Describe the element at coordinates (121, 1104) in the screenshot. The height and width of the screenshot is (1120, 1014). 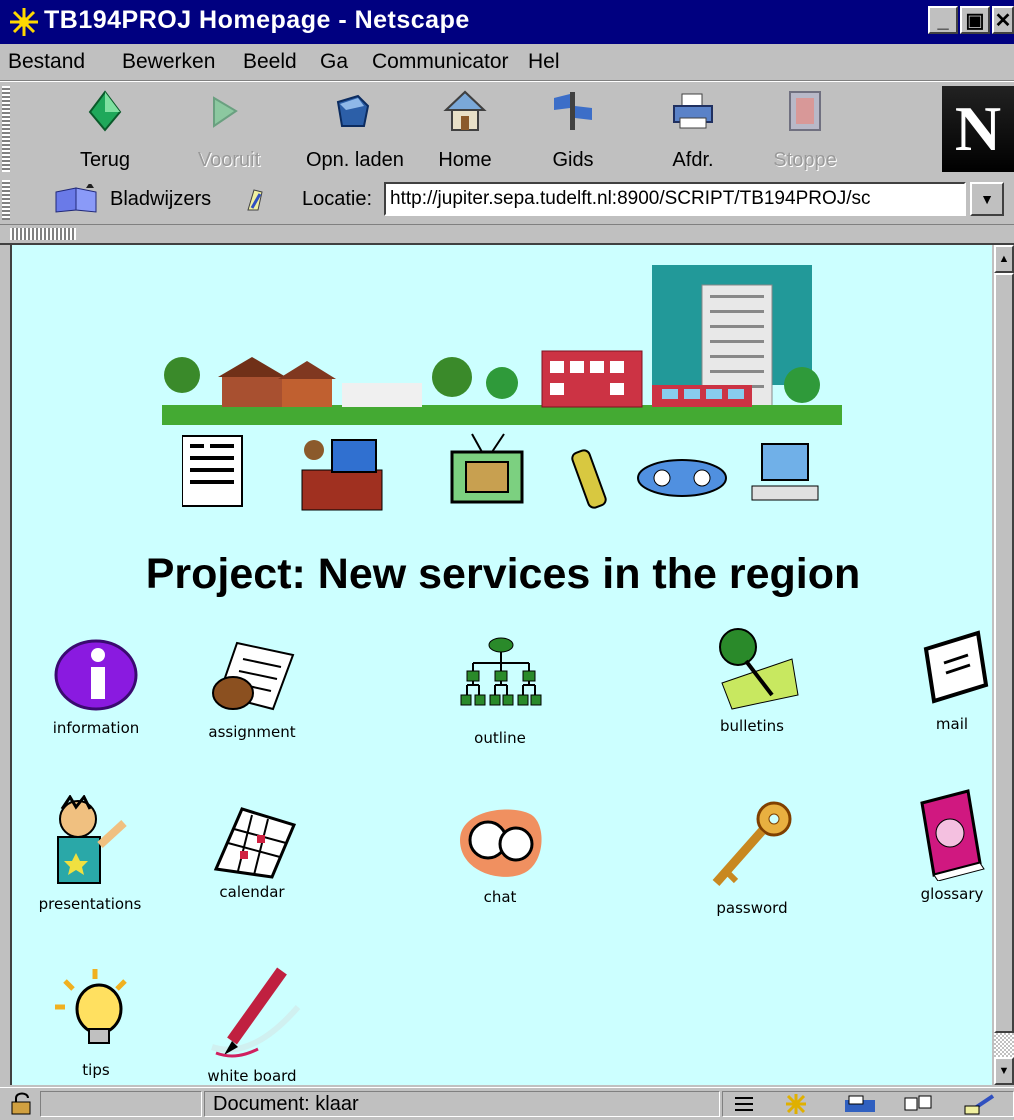
I see `progress-meter` at that location.